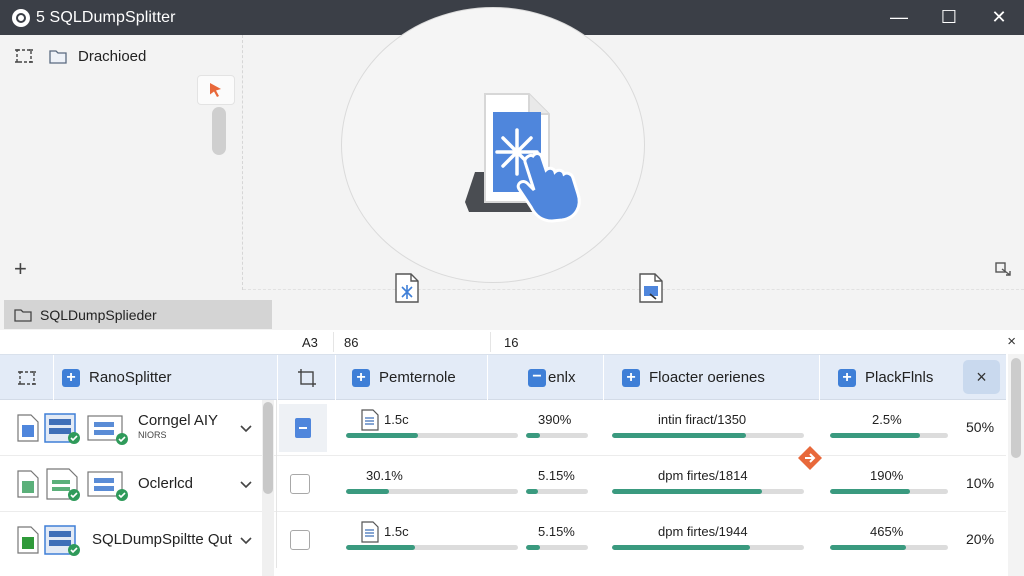 This screenshot has height=576, width=1024. What do you see at coordinates (178, 426) in the screenshot?
I see `row-name: Corngel AIY NIORS` at bounding box center [178, 426].